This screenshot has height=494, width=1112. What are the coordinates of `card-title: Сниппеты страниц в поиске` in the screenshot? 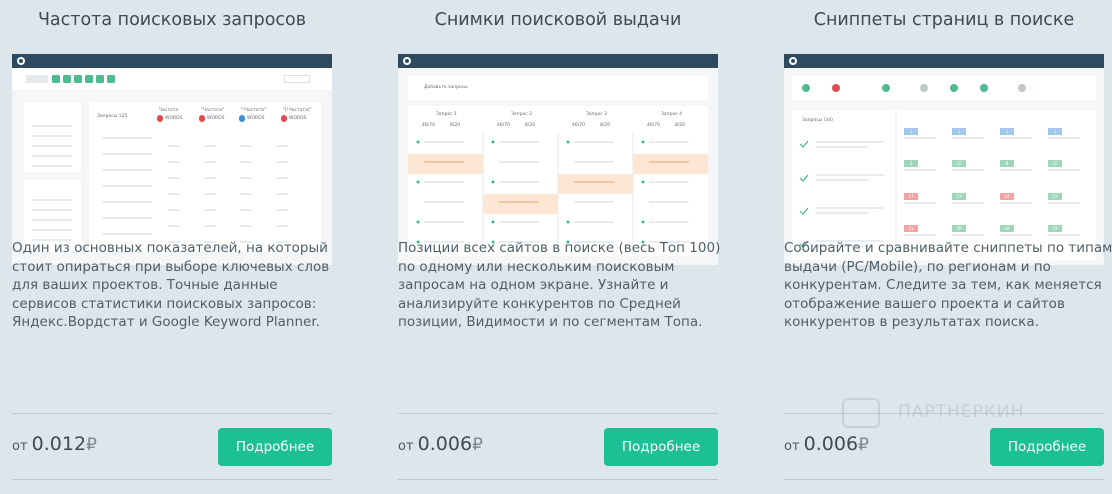 It's located at (944, 20).